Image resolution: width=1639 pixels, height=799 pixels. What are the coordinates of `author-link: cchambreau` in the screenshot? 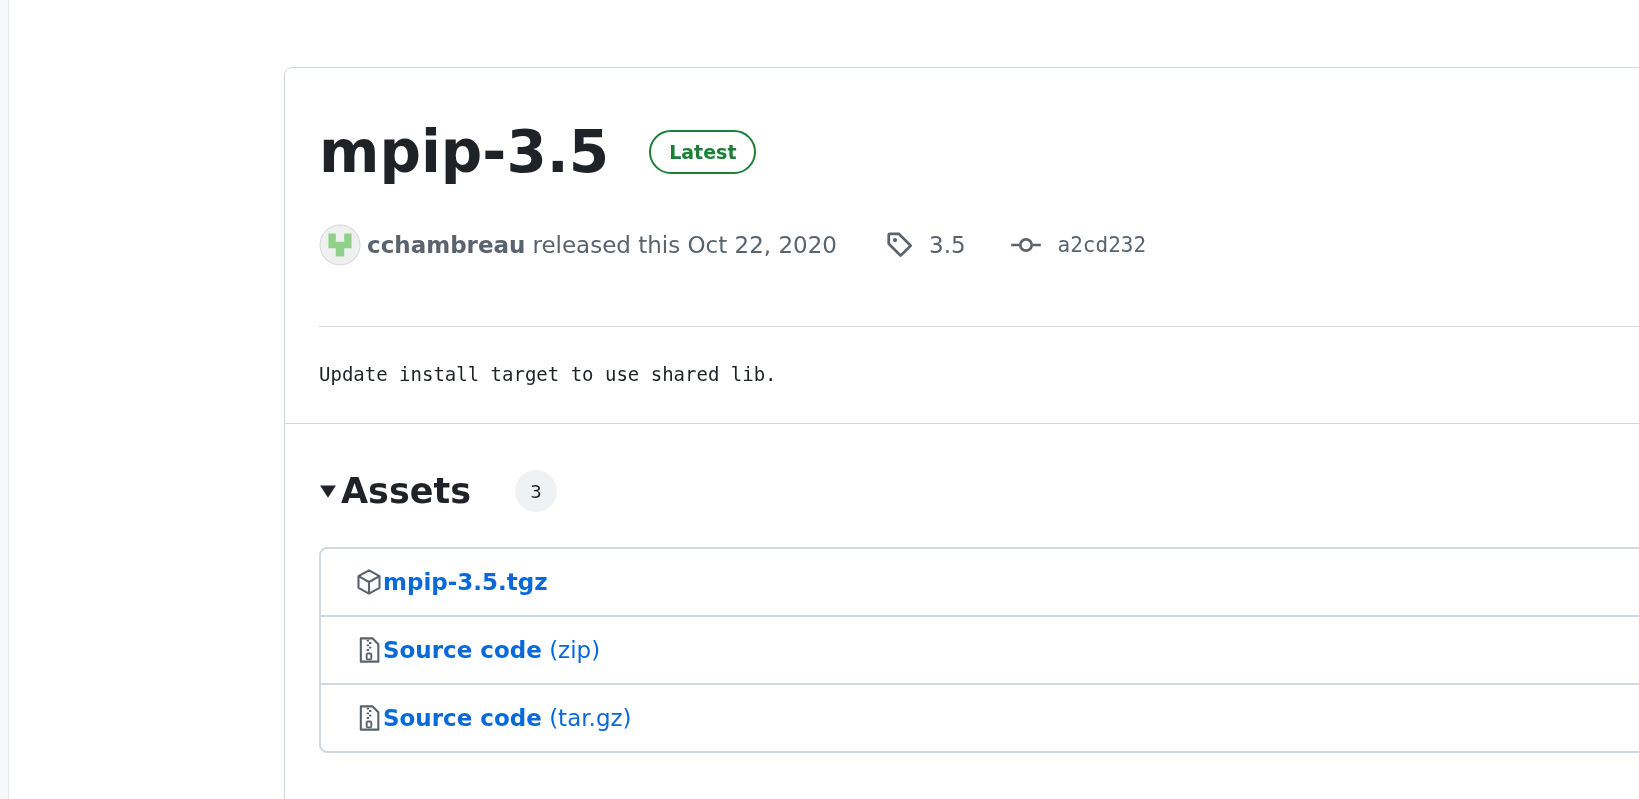 It's located at (446, 245).